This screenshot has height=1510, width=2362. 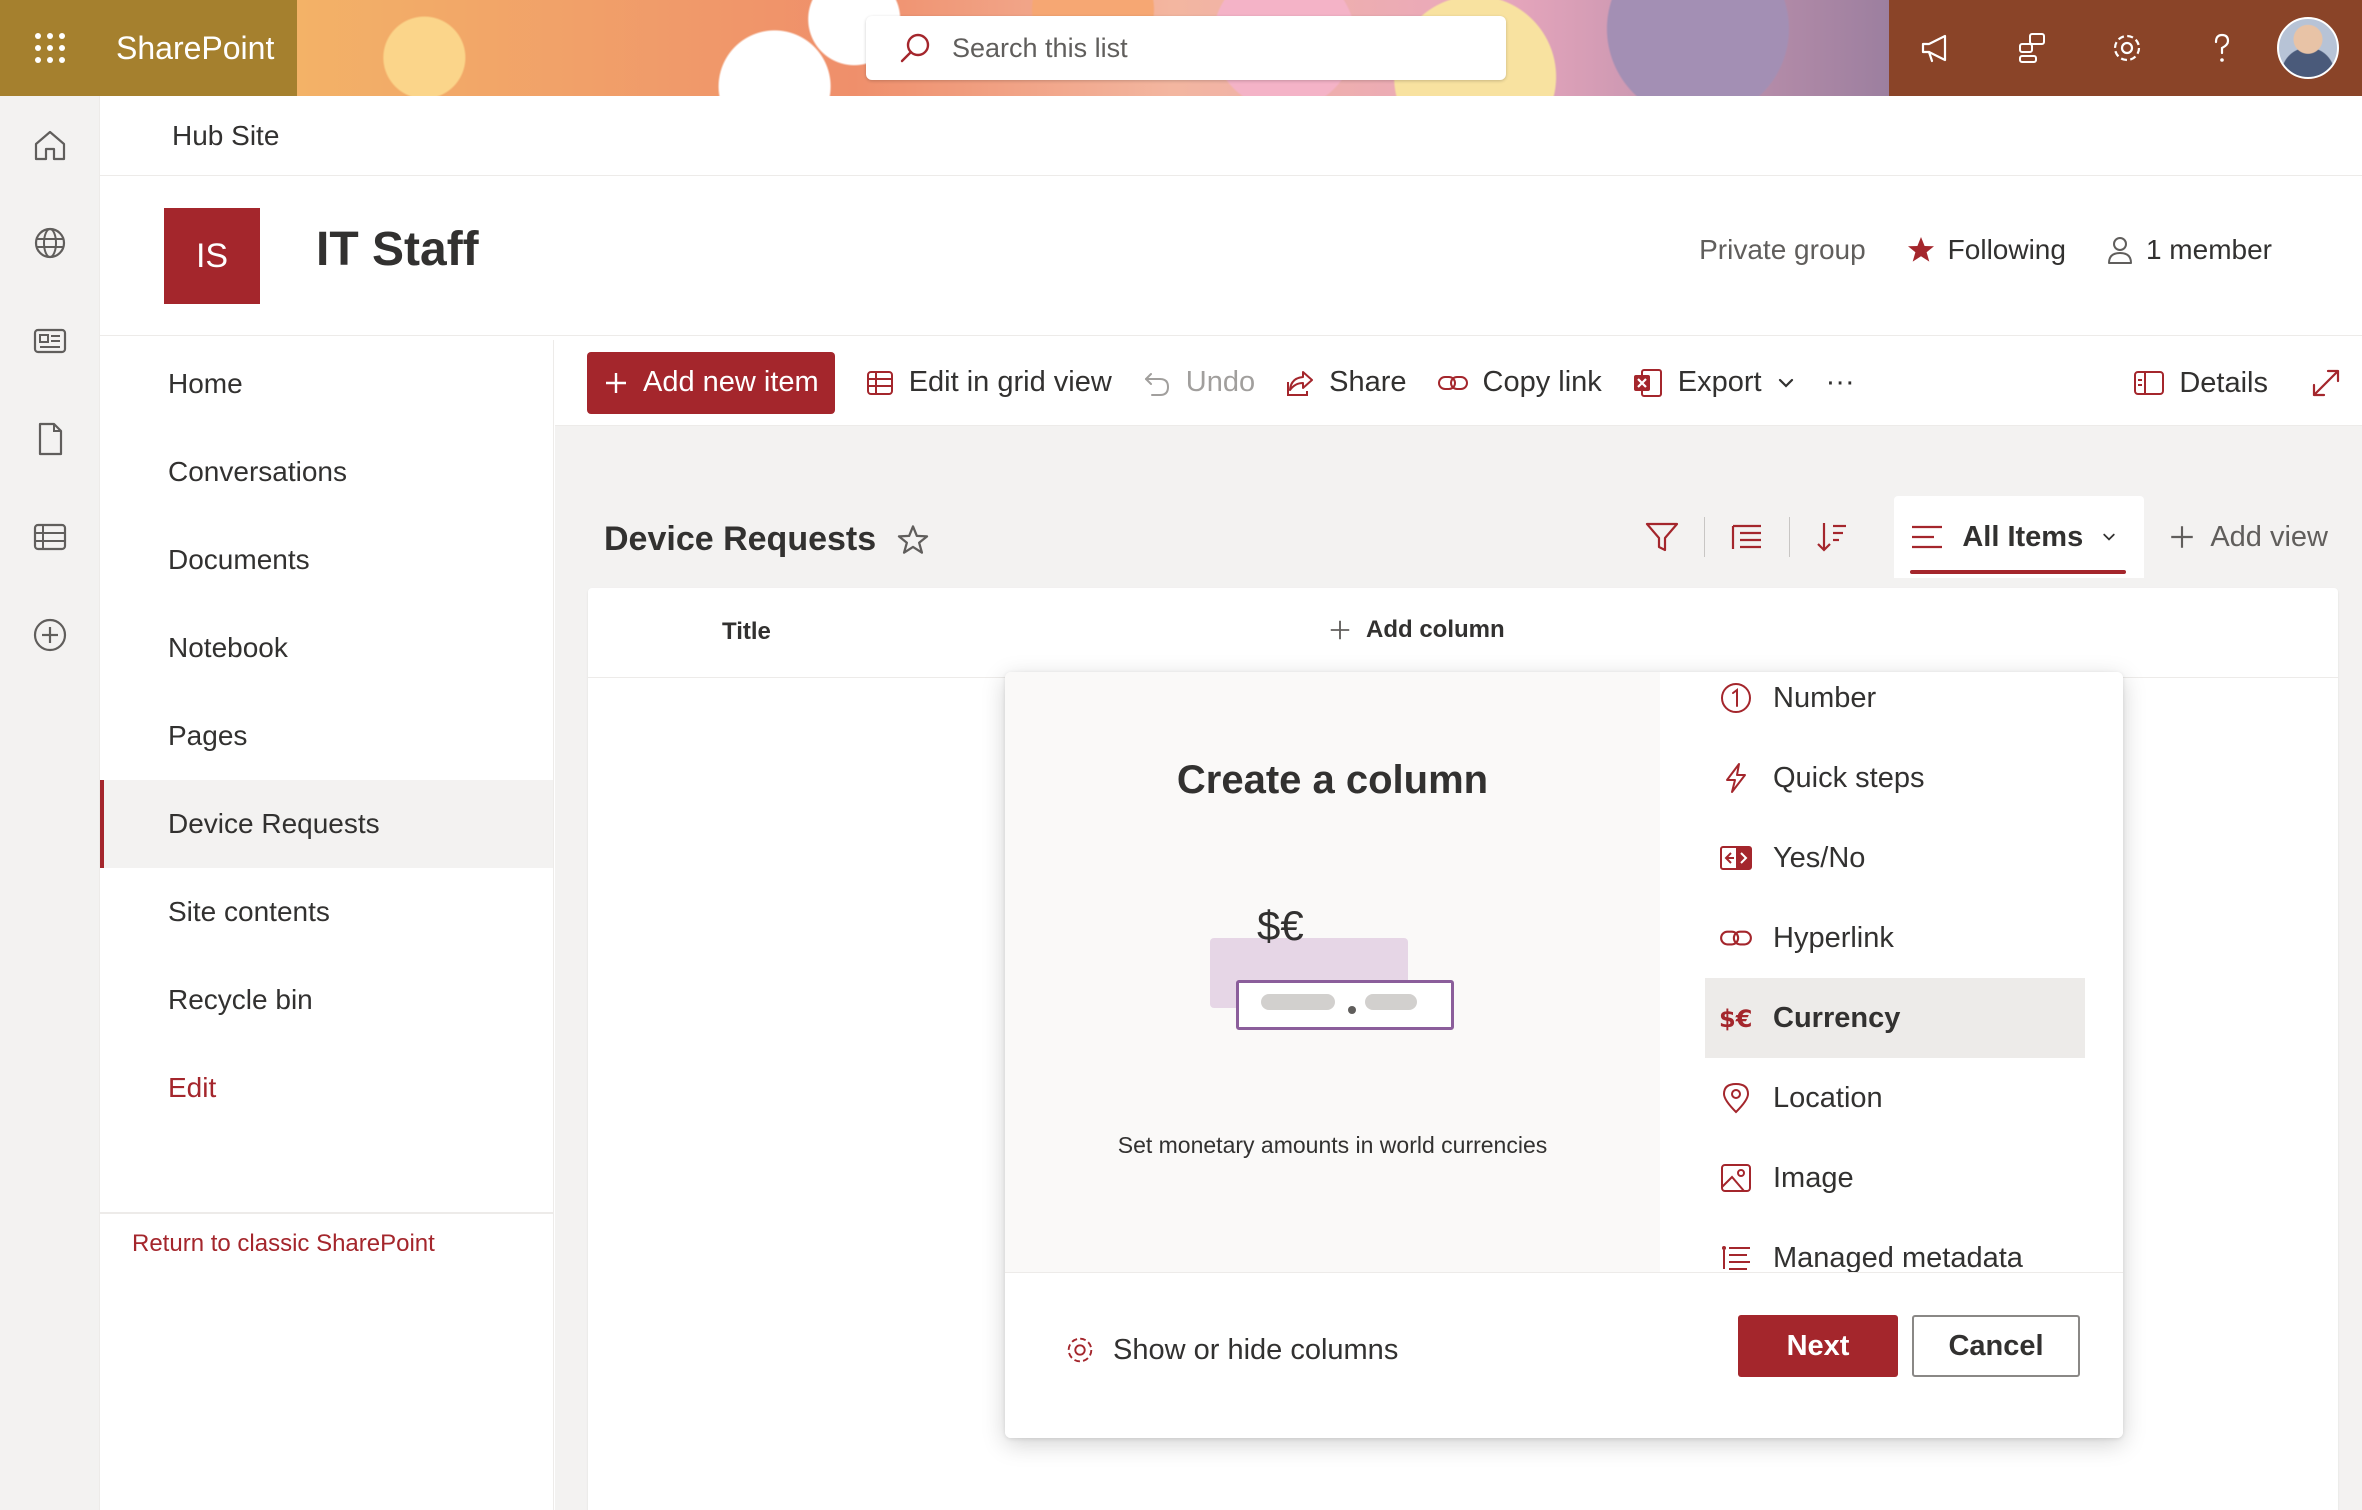 What do you see at coordinates (1452, 382) in the screenshot?
I see `link-icon` at bounding box center [1452, 382].